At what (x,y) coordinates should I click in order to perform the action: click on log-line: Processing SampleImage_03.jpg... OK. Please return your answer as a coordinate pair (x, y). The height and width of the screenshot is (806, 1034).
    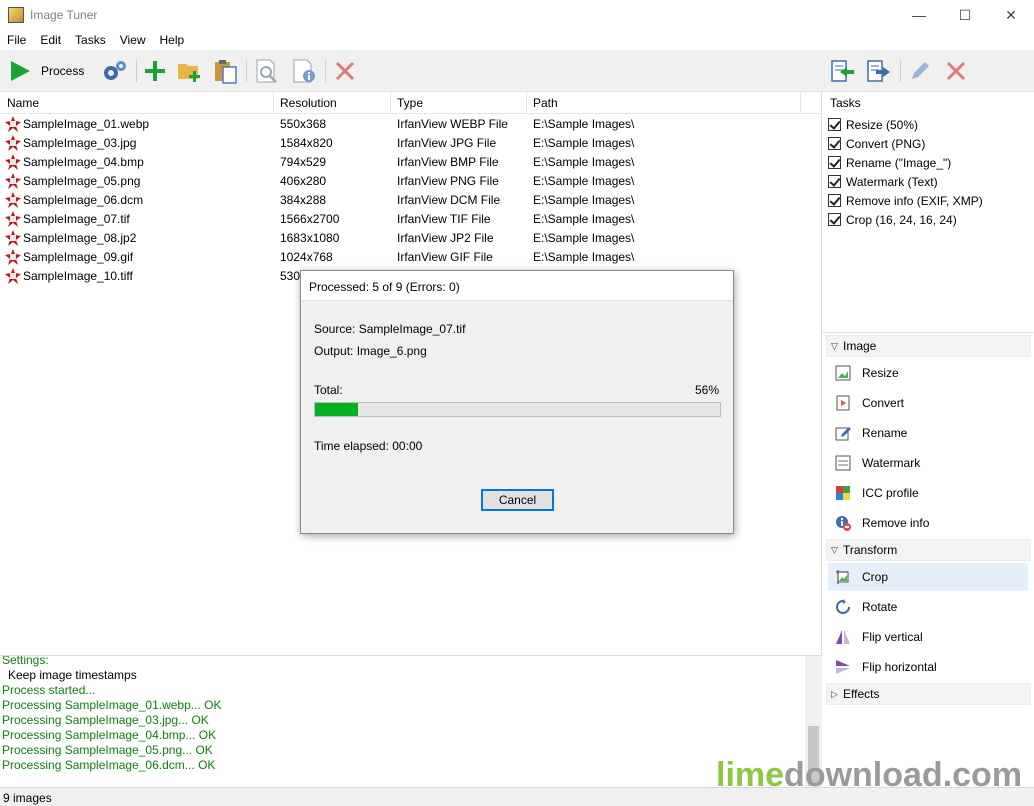
    Looking at the image, I should click on (105, 720).